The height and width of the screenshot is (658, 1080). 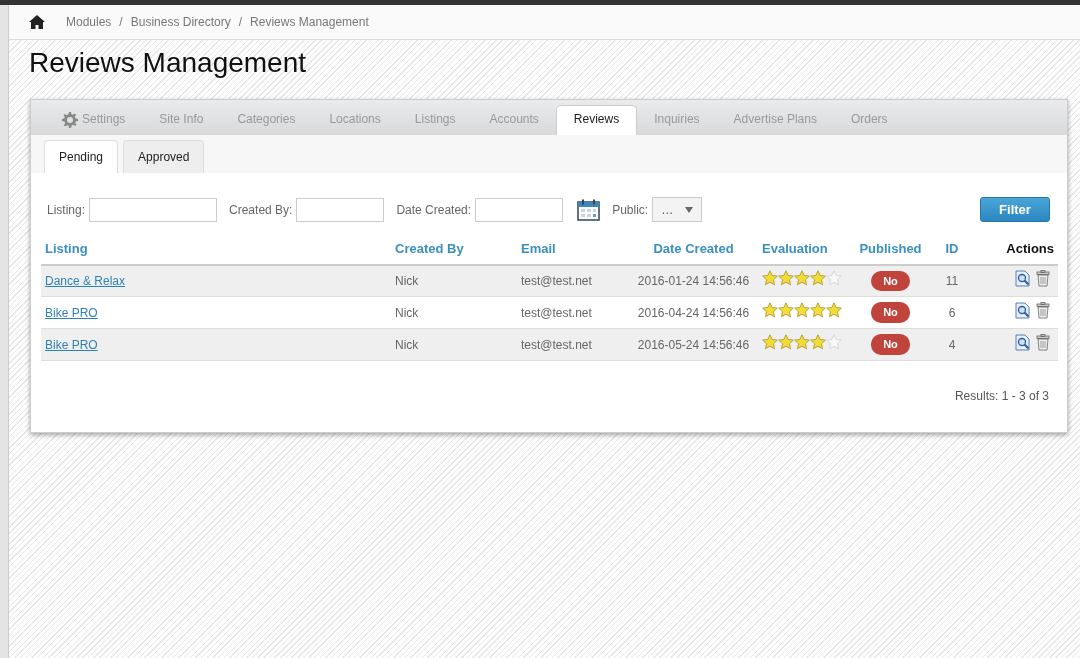 What do you see at coordinates (168, 63) in the screenshot?
I see `page-title: Reviews Management` at bounding box center [168, 63].